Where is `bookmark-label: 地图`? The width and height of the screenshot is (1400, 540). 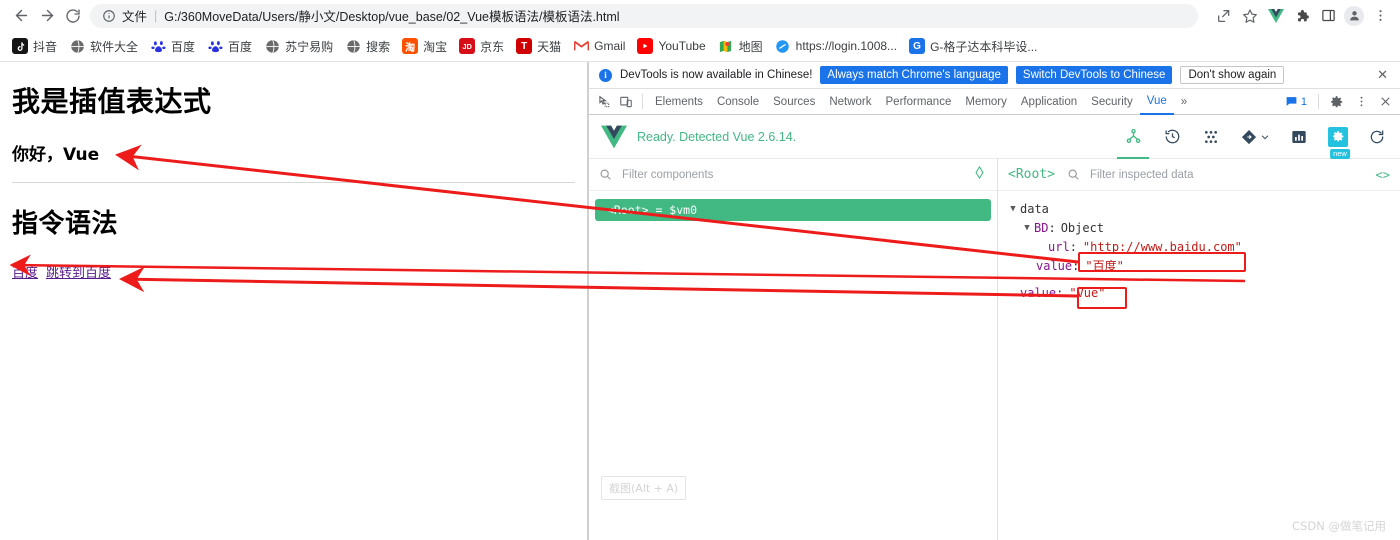
bookmark-label: 地图 is located at coordinates (750, 46).